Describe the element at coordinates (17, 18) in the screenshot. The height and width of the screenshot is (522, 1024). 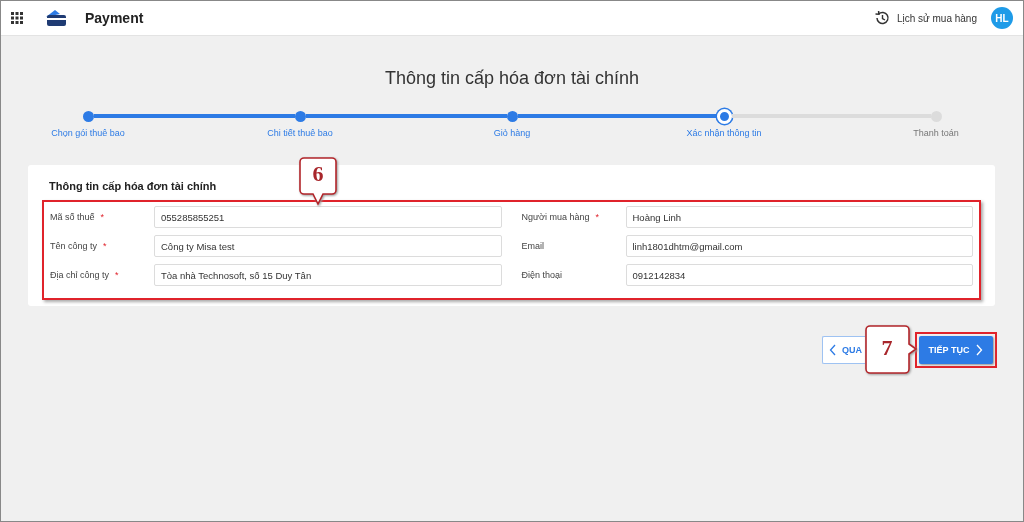
I see `app-grid-icon` at that location.